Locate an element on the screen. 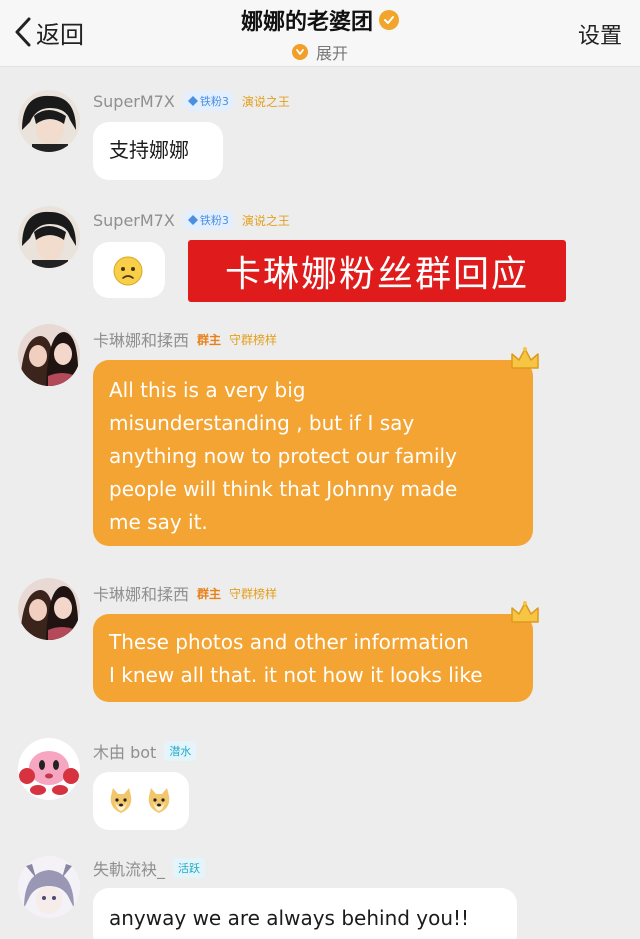  message-text-line: me say it. is located at coordinates (158, 522).